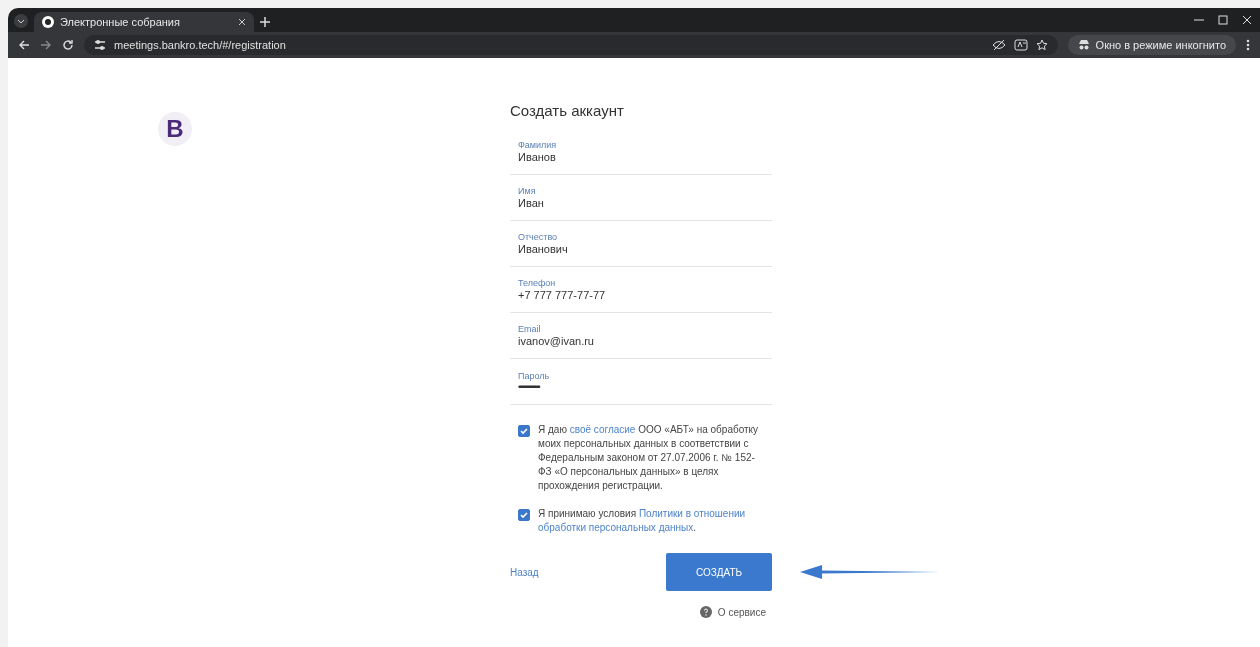 Image resolution: width=1260 pixels, height=647 pixels. What do you see at coordinates (538, 145) in the screenshot?
I see `field-label: Фамилия` at bounding box center [538, 145].